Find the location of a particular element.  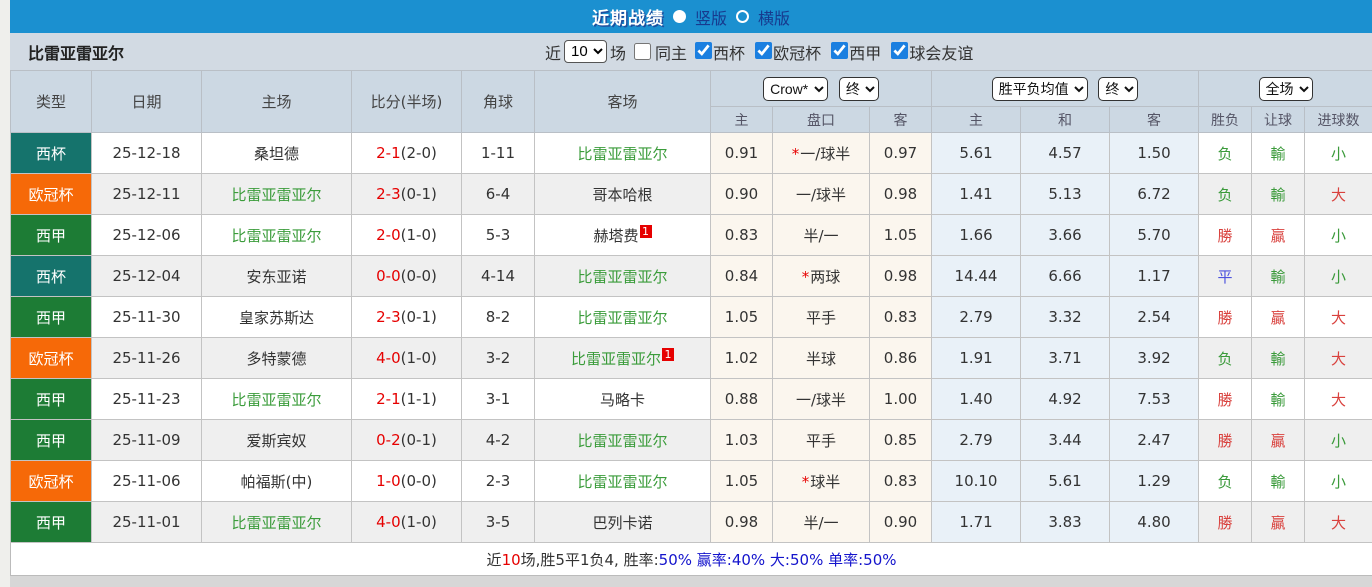

same-home-label: 同主 is located at coordinates (671, 53).